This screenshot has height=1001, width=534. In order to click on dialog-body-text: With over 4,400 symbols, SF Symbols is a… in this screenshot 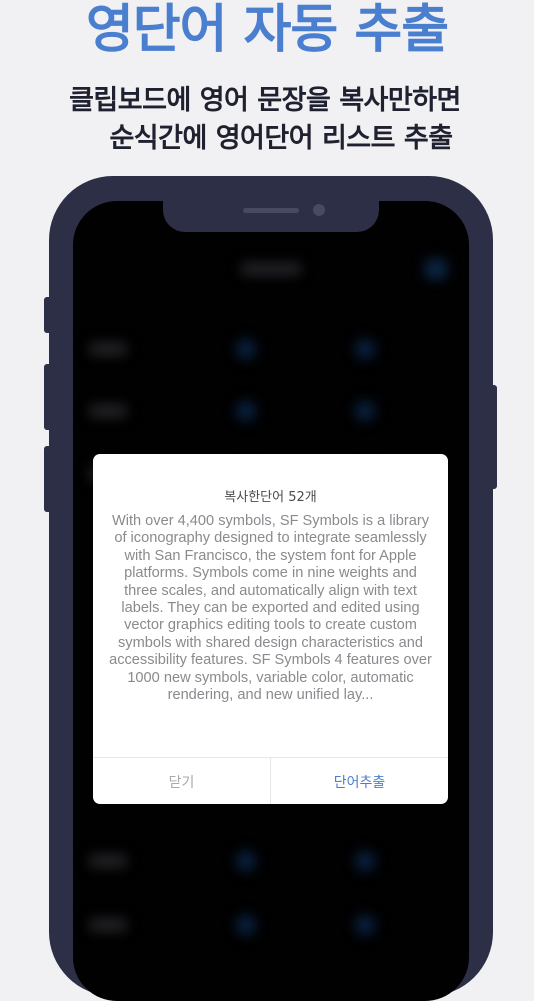, I will do `click(270, 608)`.